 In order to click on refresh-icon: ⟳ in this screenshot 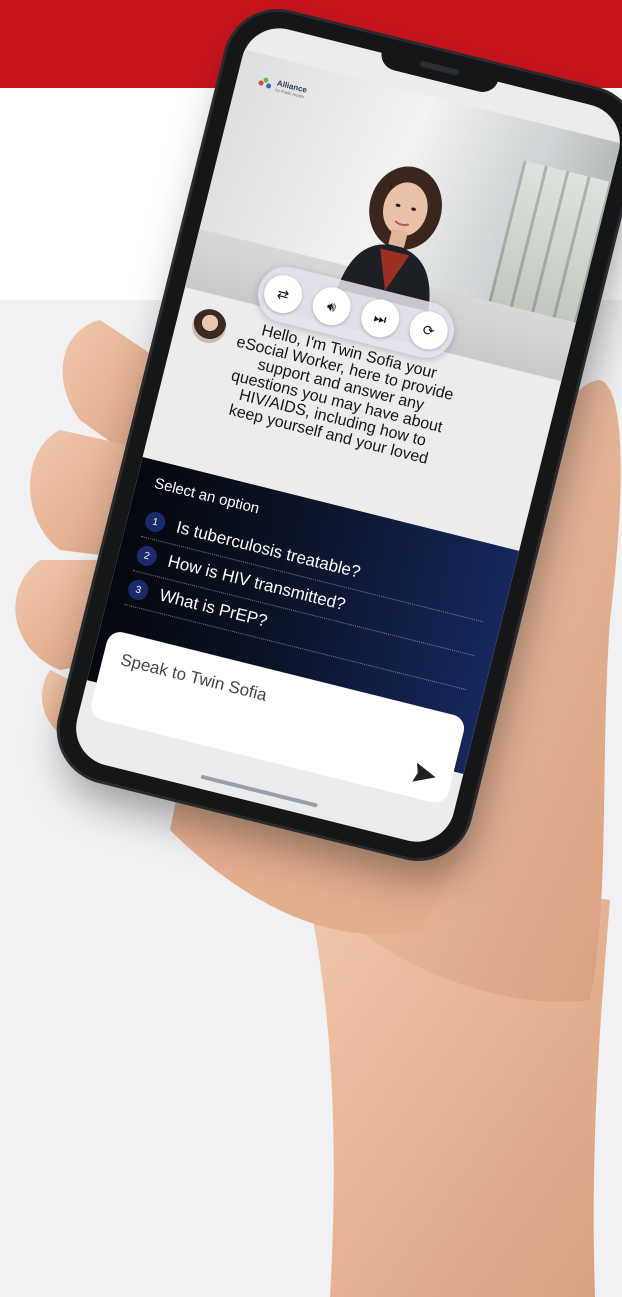, I will do `click(428, 330)`.